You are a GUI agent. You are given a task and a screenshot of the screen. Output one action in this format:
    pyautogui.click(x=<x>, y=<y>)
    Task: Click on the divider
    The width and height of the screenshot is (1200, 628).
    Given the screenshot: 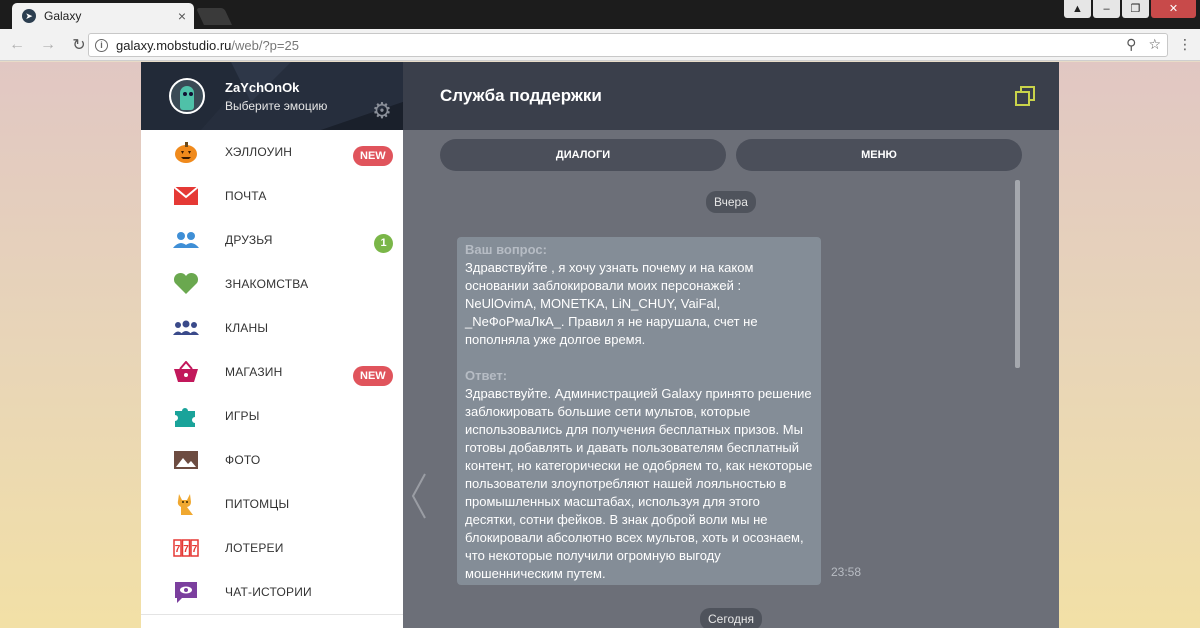 What is the action you would take?
    pyautogui.click(x=272, y=614)
    